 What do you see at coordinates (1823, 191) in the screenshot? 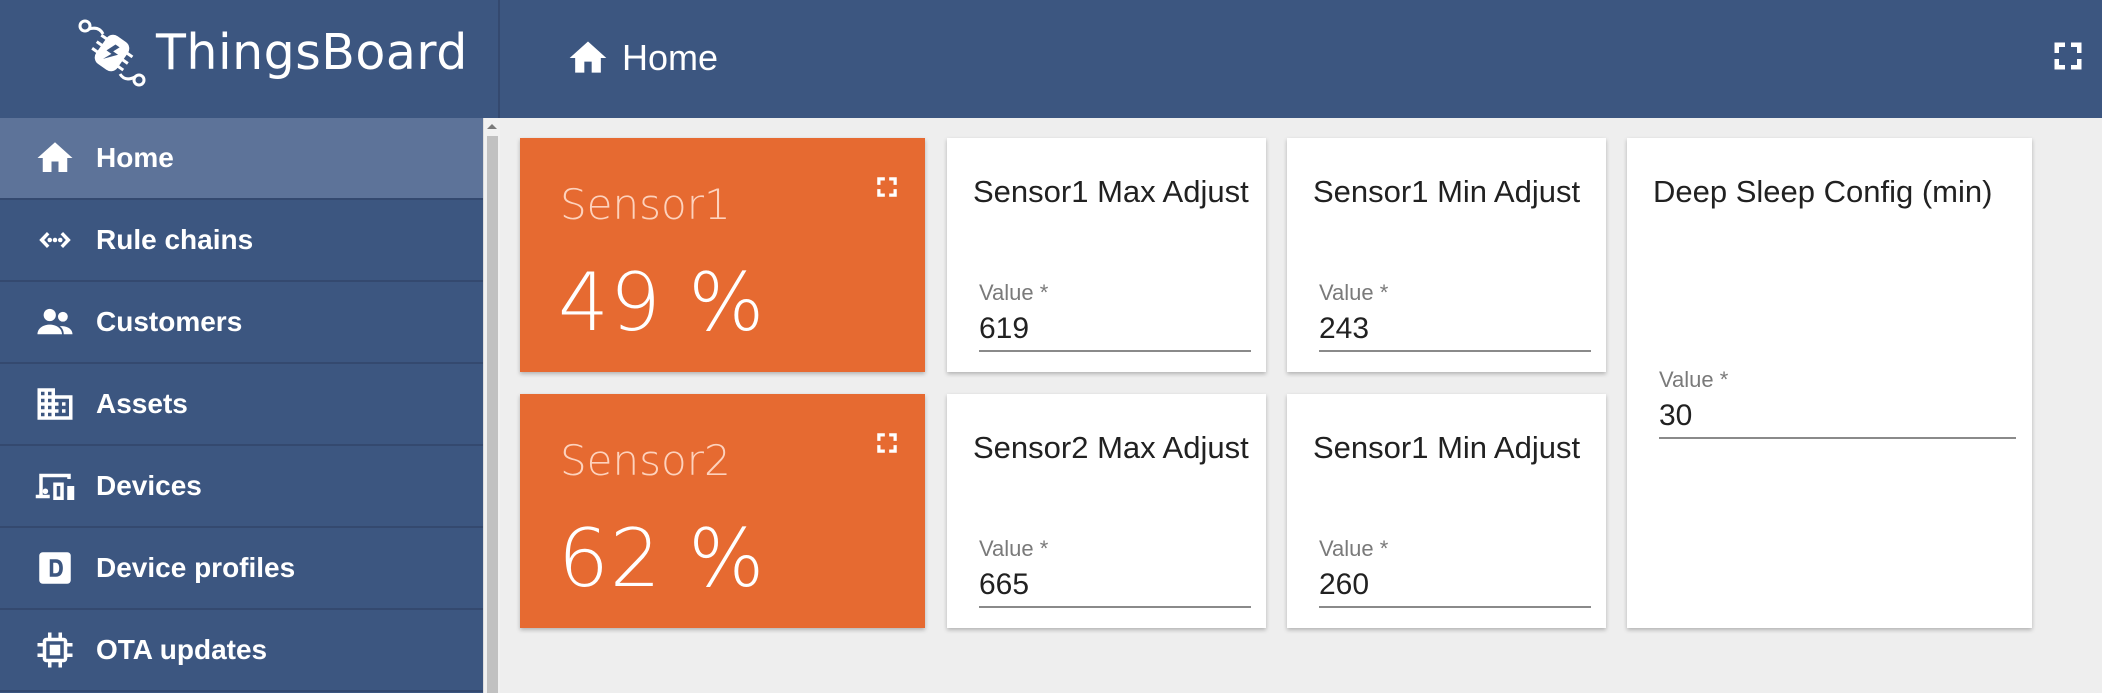
I see `widget-title: Deep Sleep Config (min)` at bounding box center [1823, 191].